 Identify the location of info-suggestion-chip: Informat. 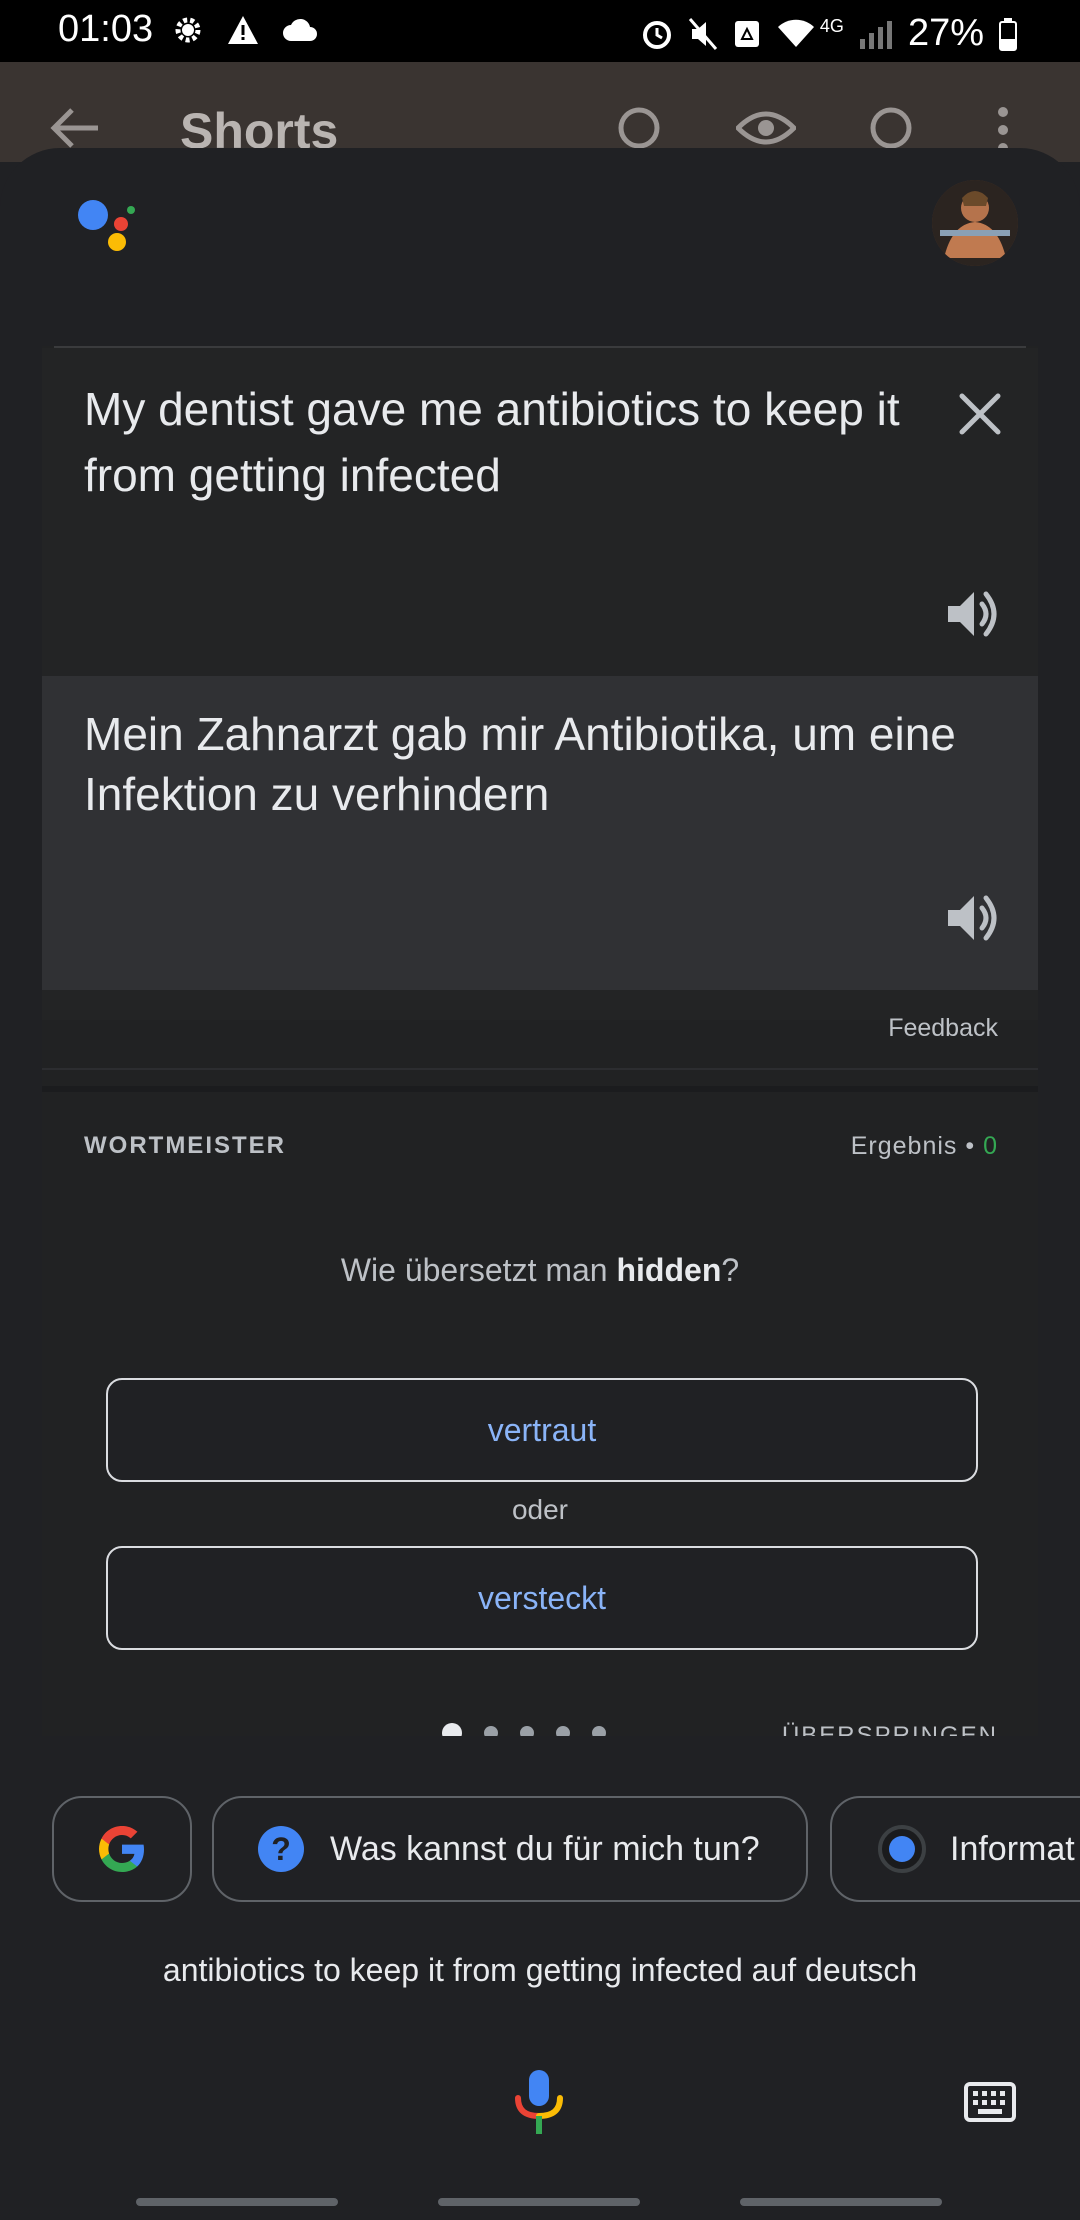
(955, 1849).